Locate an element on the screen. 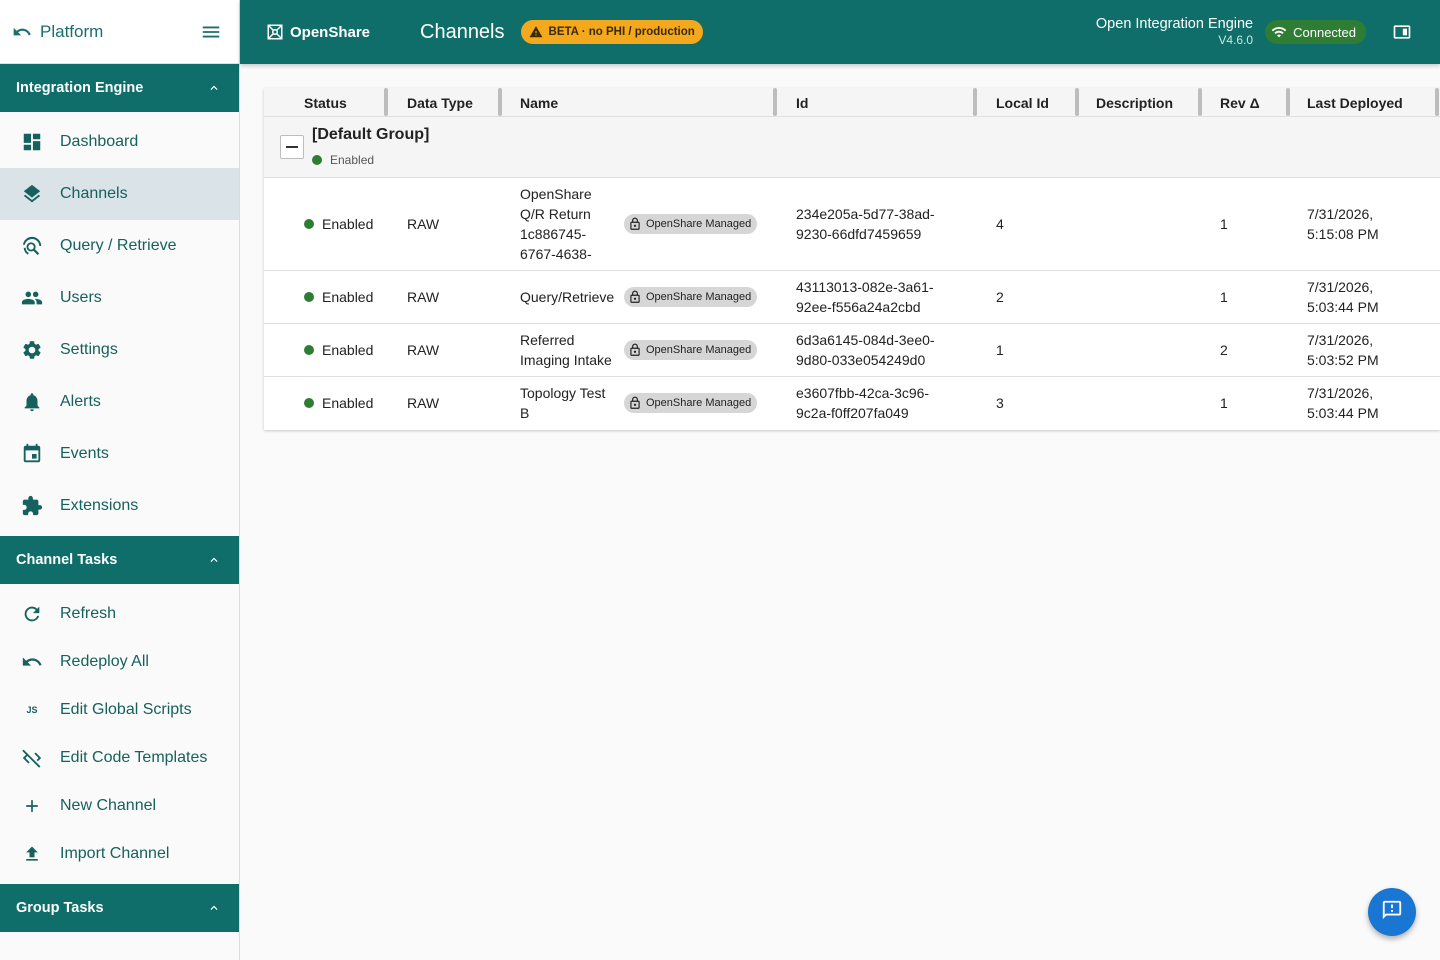 Image resolution: width=1440 pixels, height=960 pixels. name-line: Q/R Return is located at coordinates (555, 214).